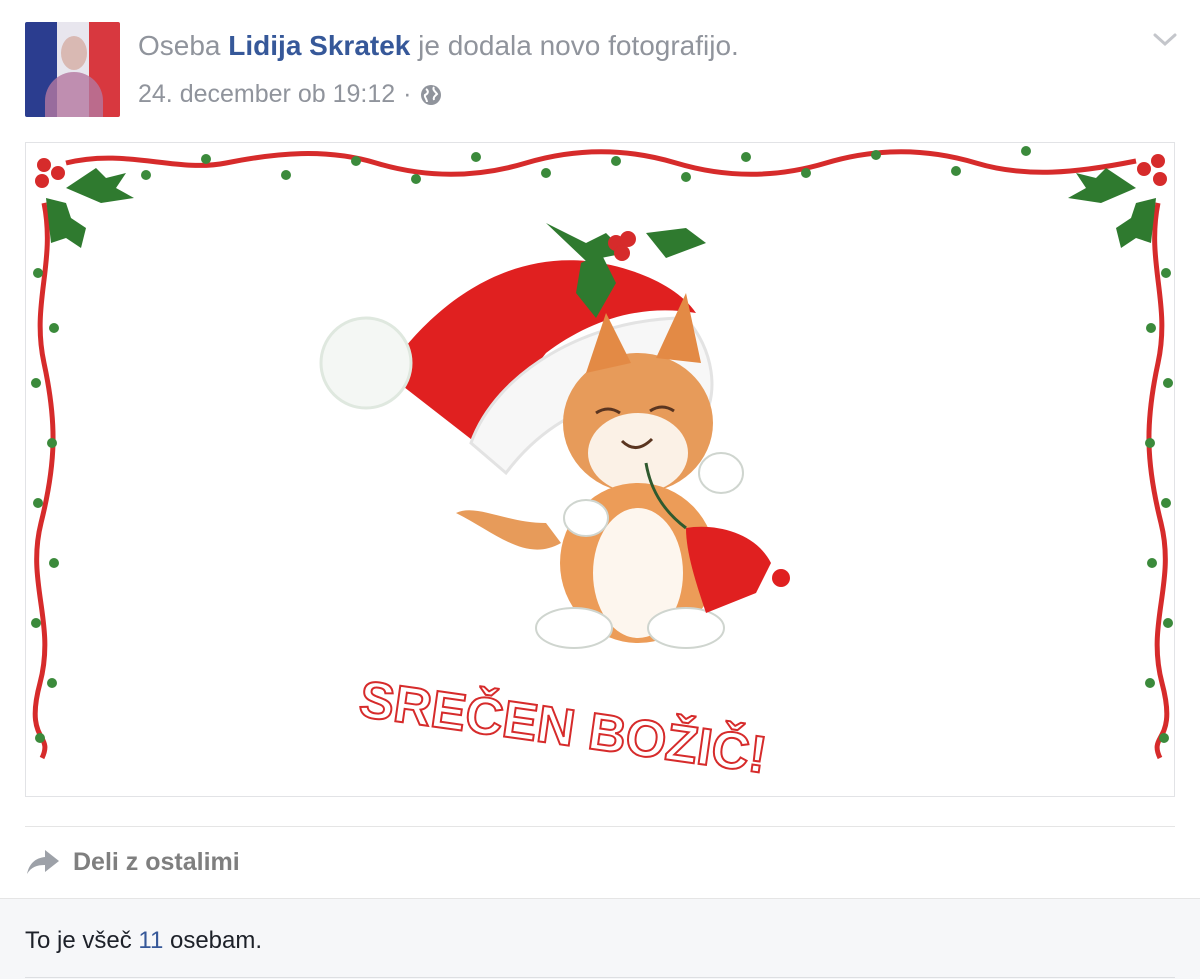 The image size is (1200, 979). Describe the element at coordinates (600, 826) in the screenshot. I see `actions-divider` at that location.